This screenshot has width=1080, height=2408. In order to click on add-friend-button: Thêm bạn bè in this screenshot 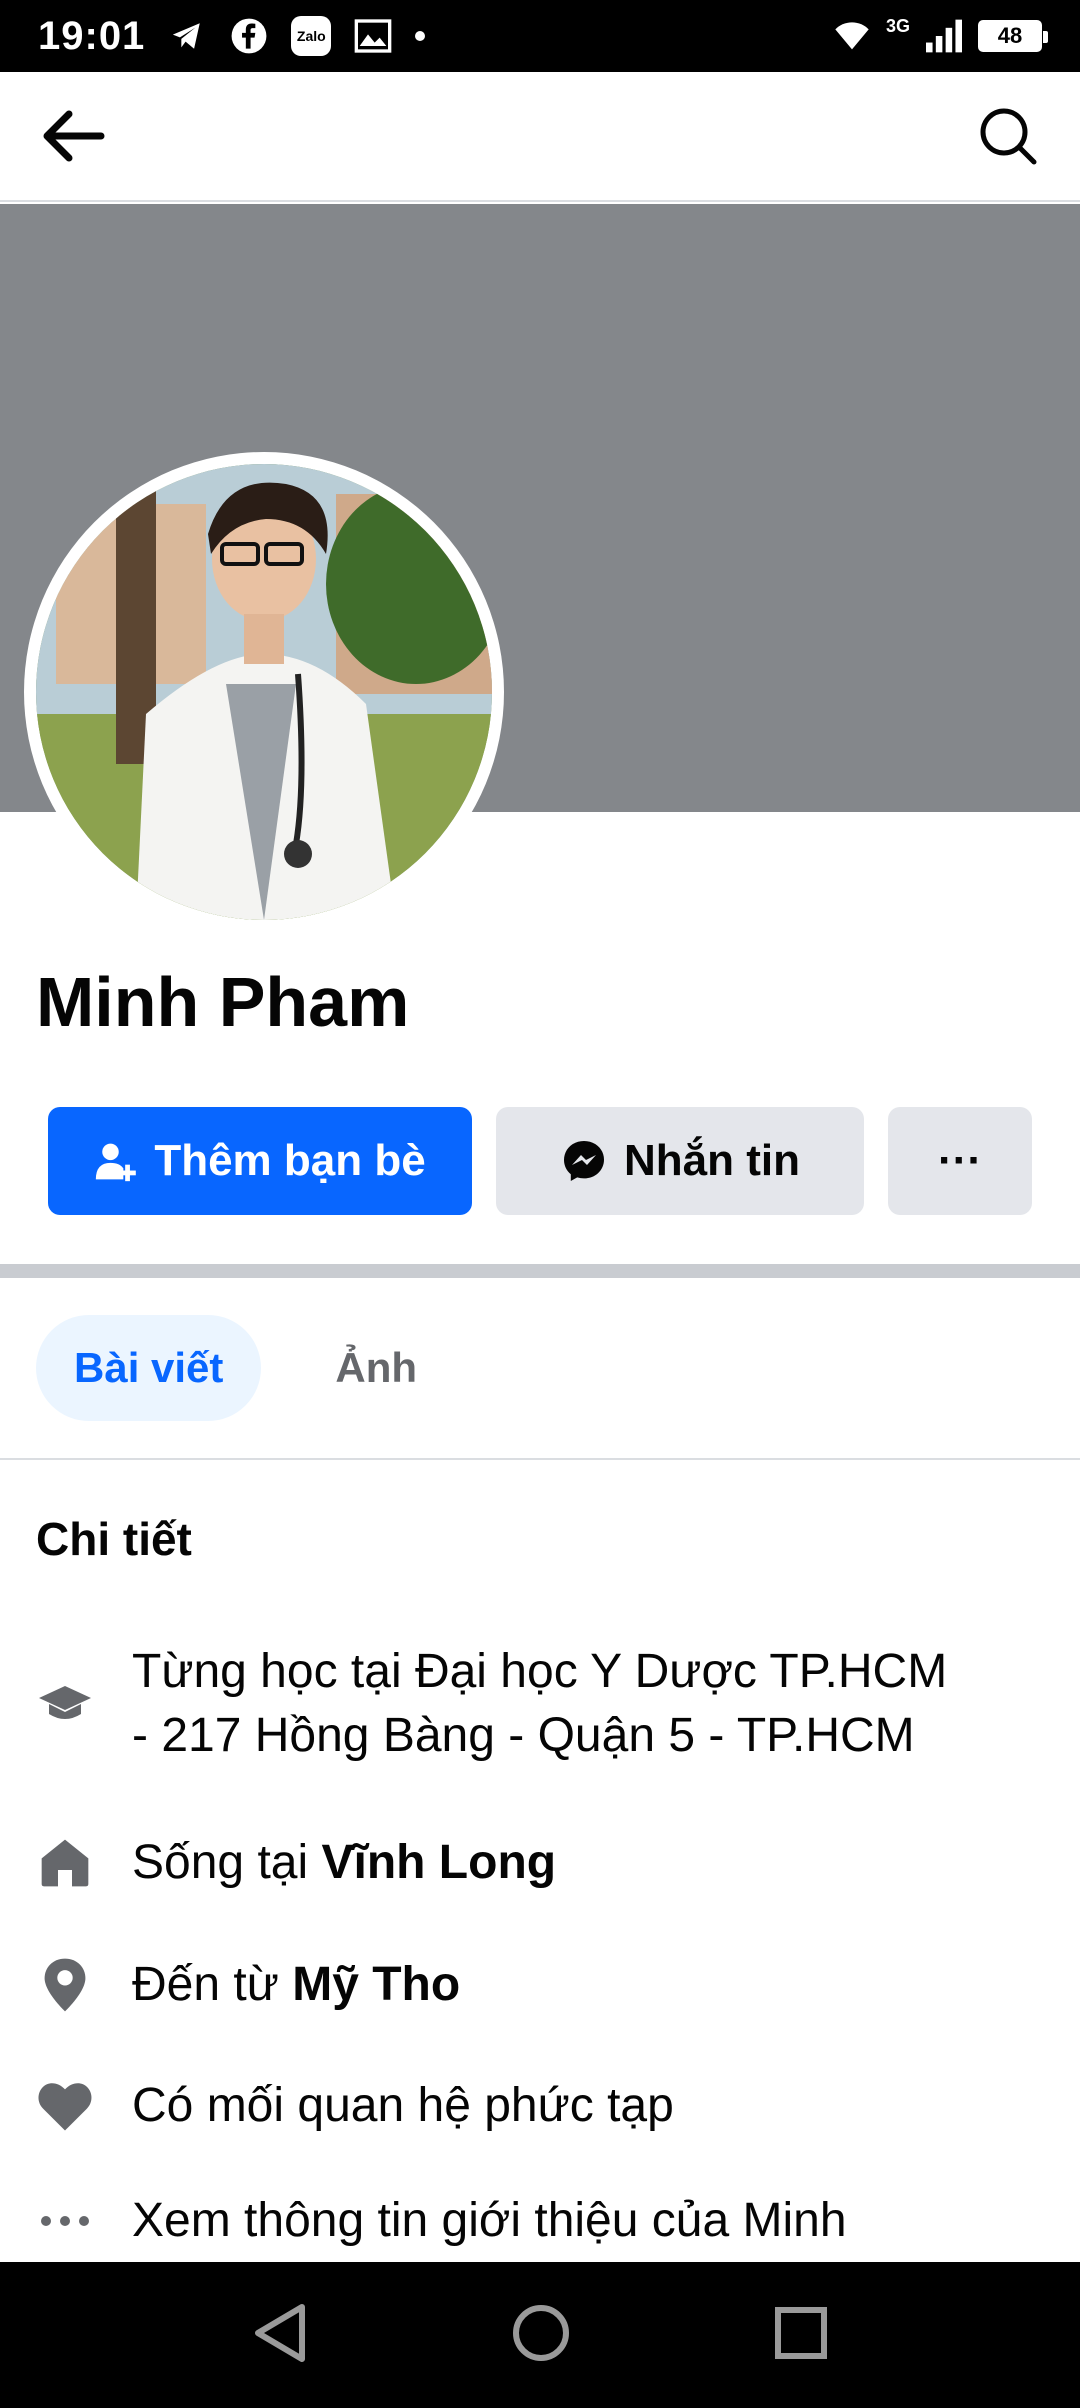, I will do `click(260, 1161)`.